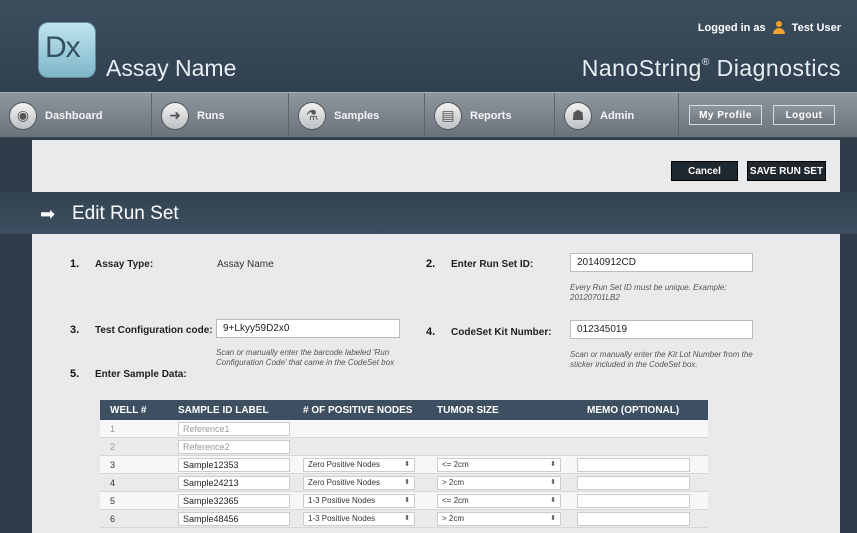 Image resolution: width=857 pixels, height=533 pixels. I want to click on arrow-right-icon: ➡, so click(48, 214).